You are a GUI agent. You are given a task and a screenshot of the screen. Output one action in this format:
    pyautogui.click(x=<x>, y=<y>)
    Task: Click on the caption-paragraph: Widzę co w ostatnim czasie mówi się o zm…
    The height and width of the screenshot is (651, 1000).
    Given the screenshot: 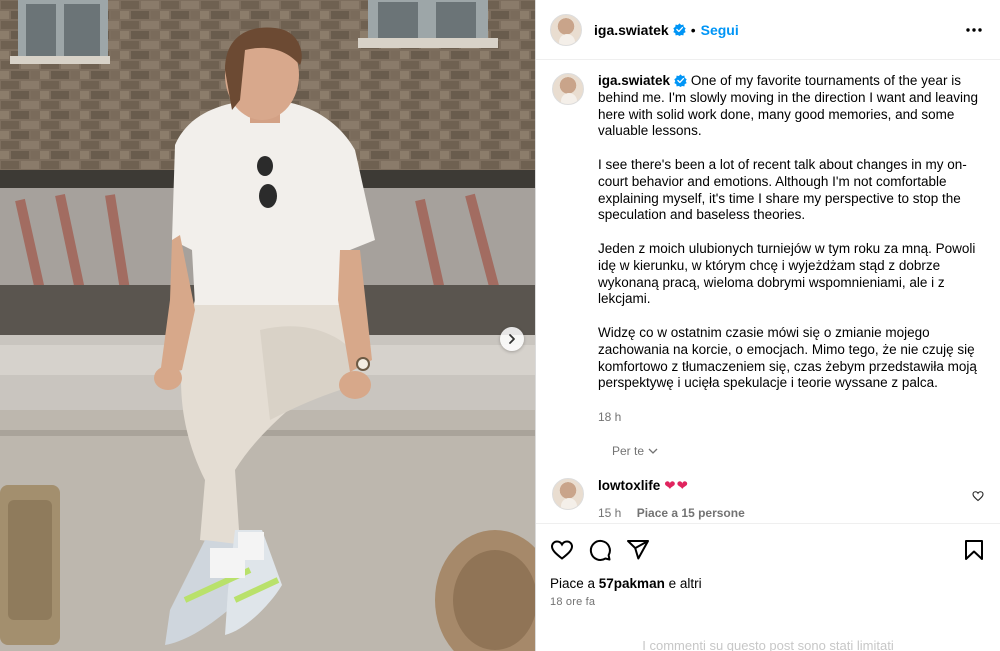 What is the action you would take?
    pyautogui.click(x=789, y=357)
    